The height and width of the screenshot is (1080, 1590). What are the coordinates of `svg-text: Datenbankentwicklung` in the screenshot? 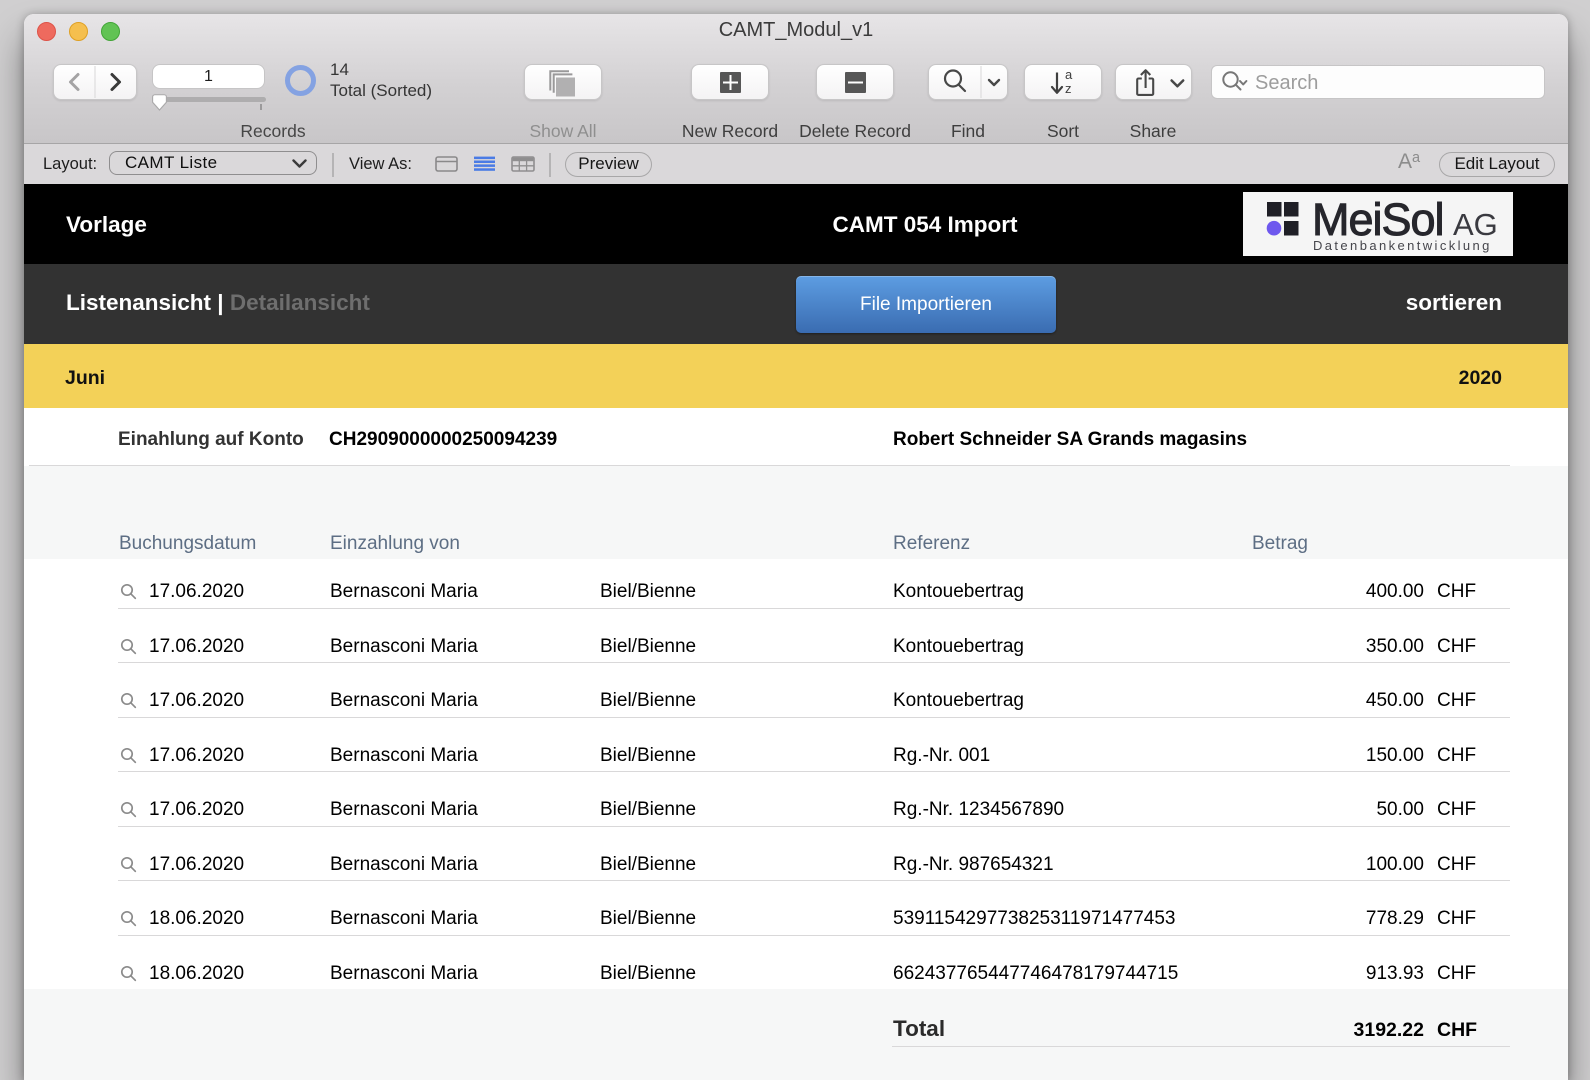 It's located at (1402, 245).